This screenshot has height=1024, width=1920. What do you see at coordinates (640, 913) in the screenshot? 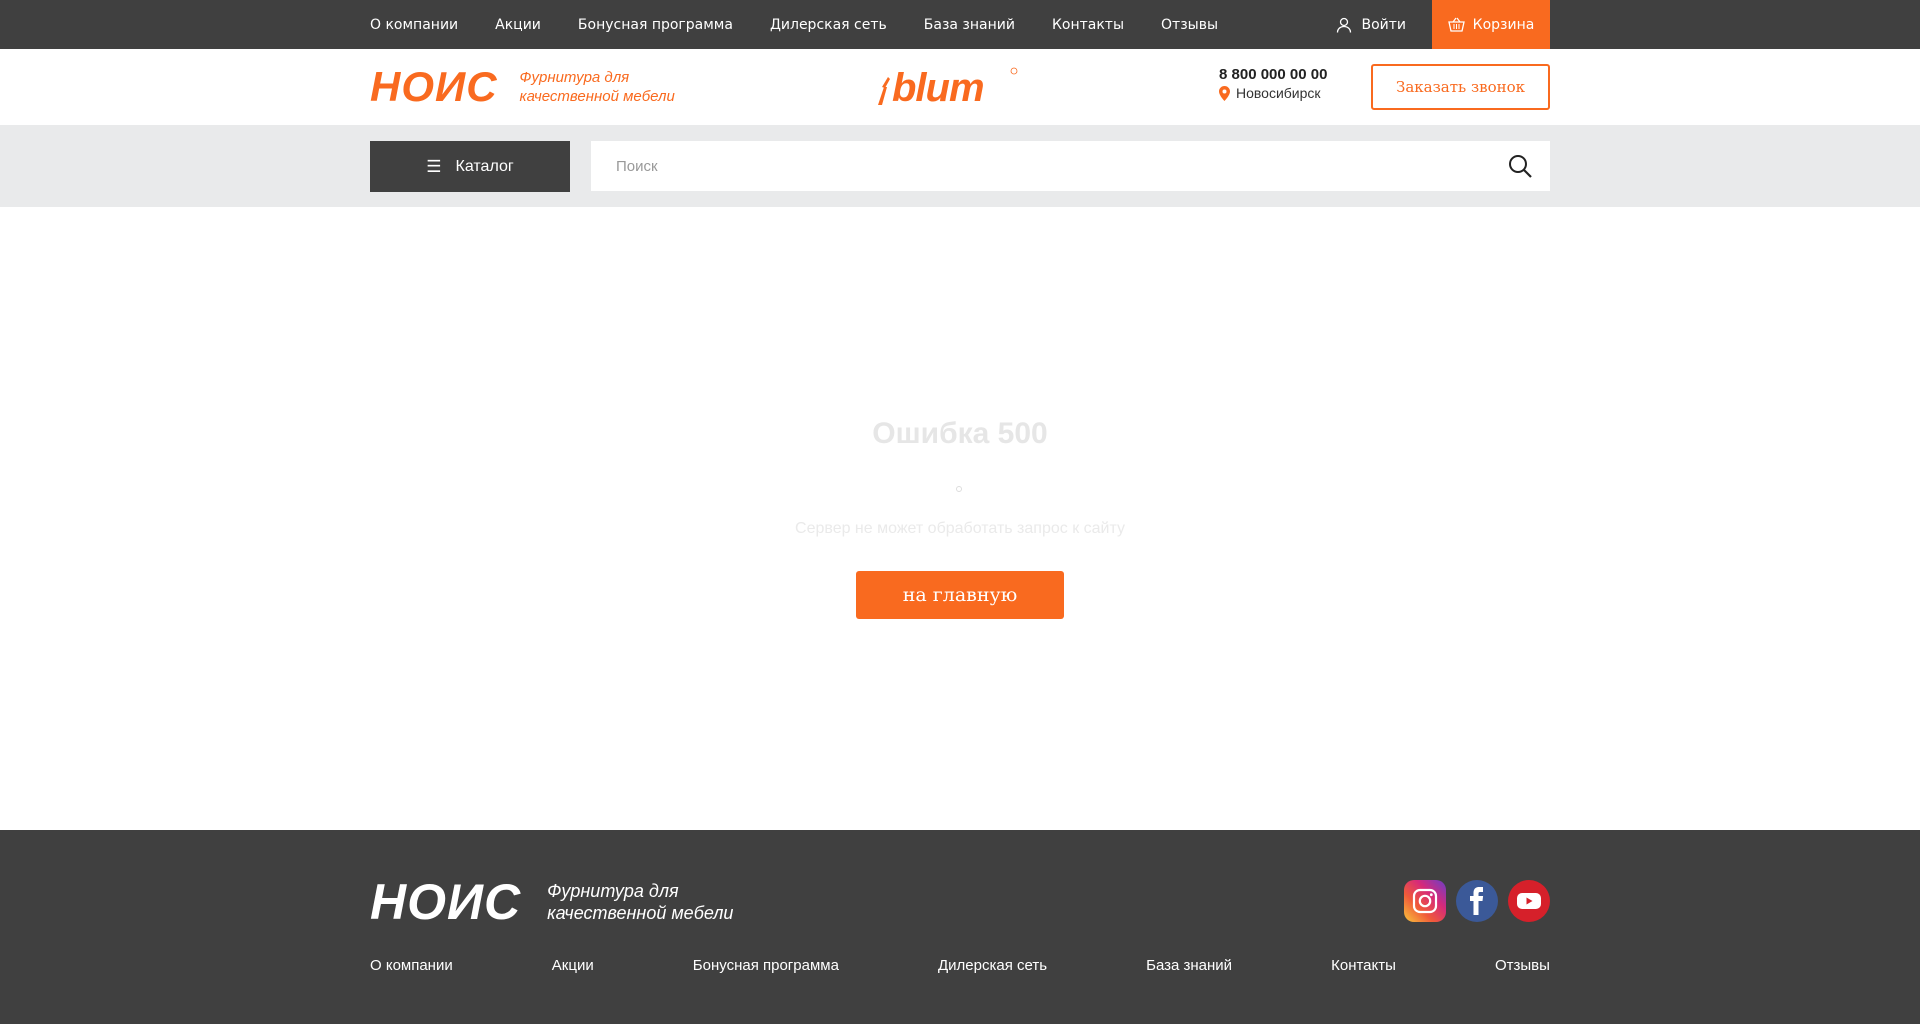
I see `footer-tagline-line2: качественной мебели` at bounding box center [640, 913].